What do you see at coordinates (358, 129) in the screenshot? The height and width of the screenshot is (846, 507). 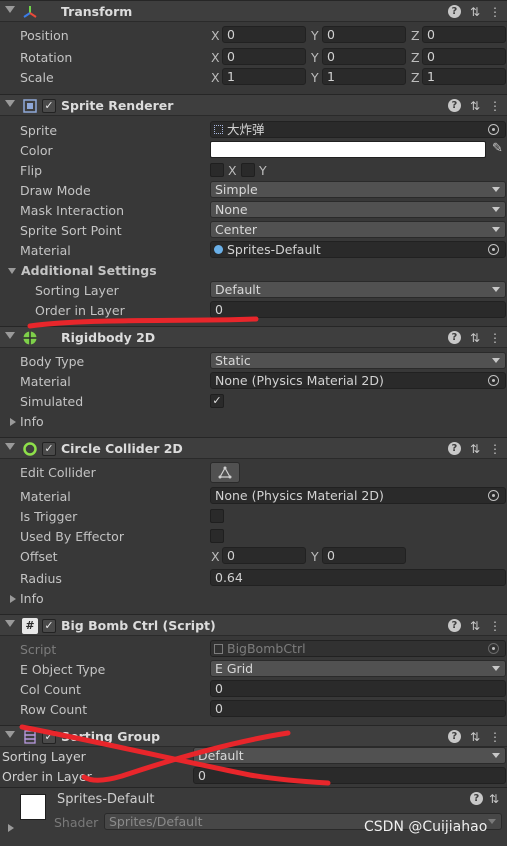 I see `sprite-object-field: 大炸弹` at bounding box center [358, 129].